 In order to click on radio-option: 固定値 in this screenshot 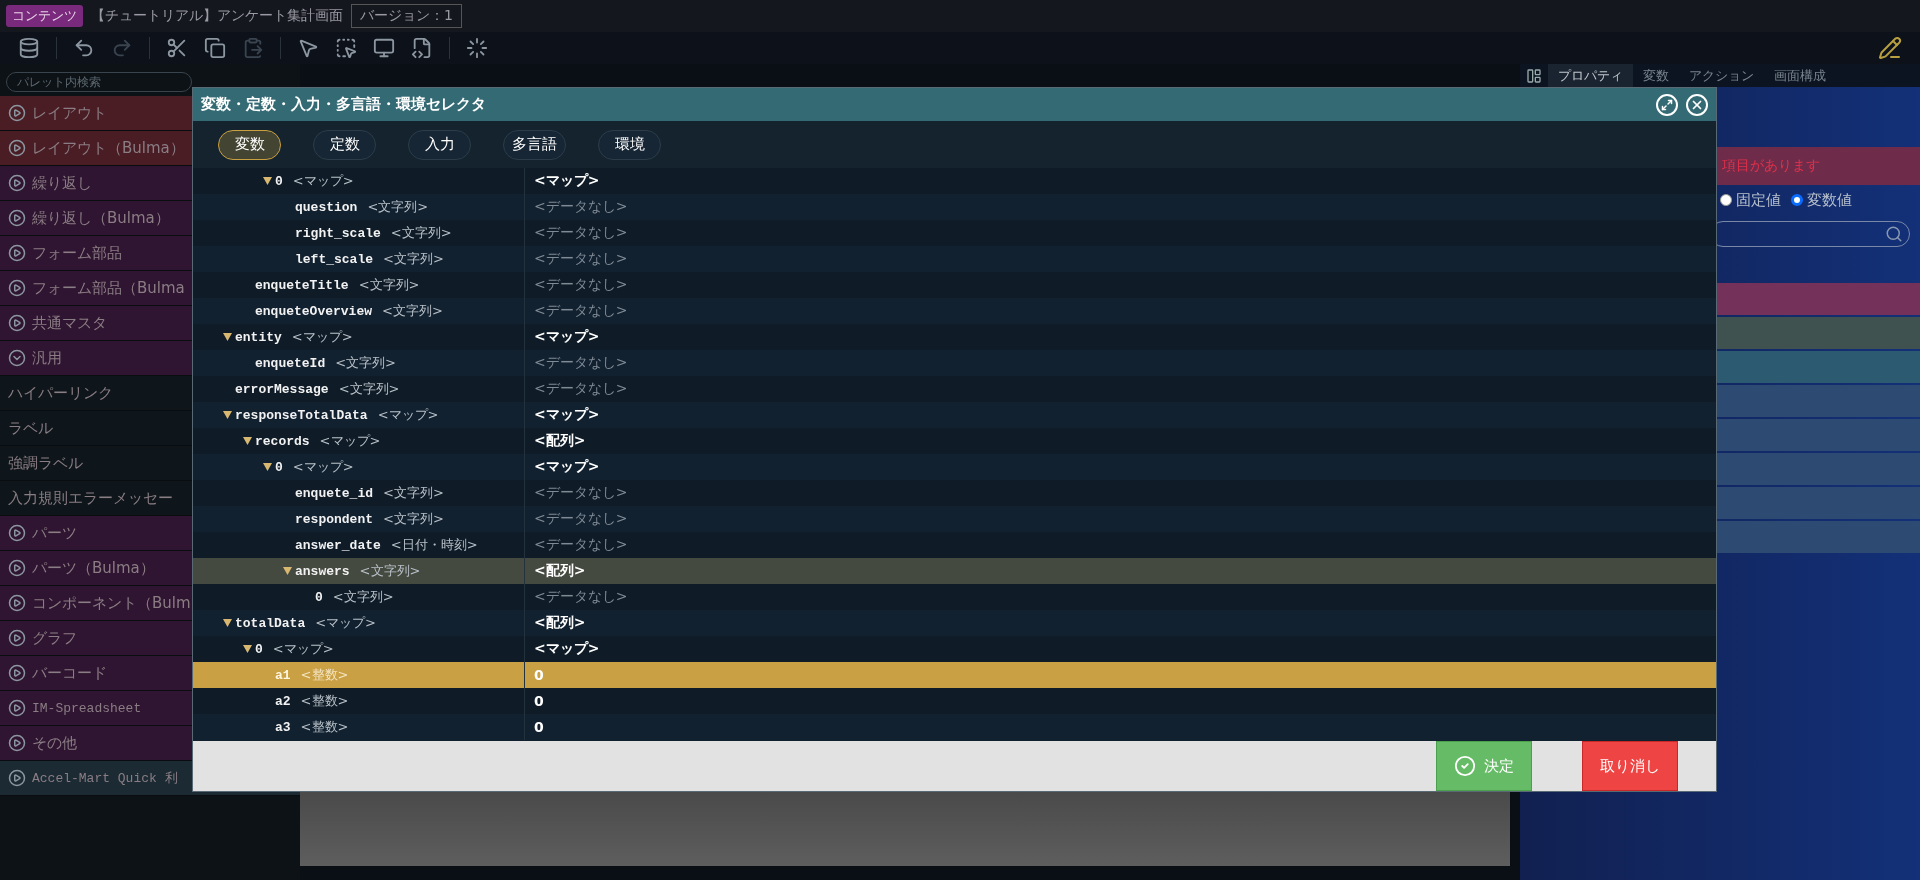, I will do `click(1750, 200)`.